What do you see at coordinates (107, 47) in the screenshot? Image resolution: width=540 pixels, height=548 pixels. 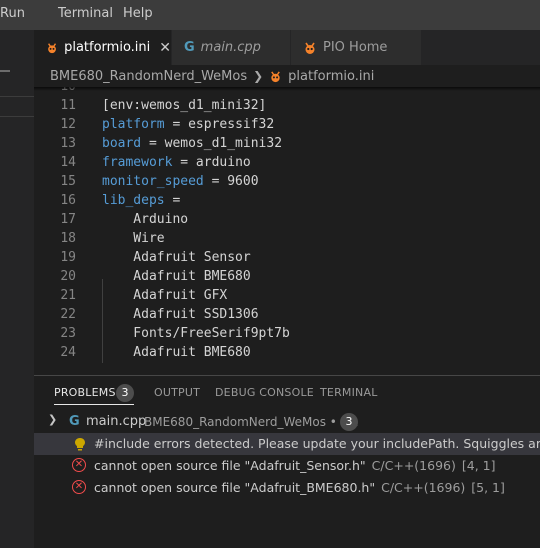 I see `tab-label: platformio.ini` at bounding box center [107, 47].